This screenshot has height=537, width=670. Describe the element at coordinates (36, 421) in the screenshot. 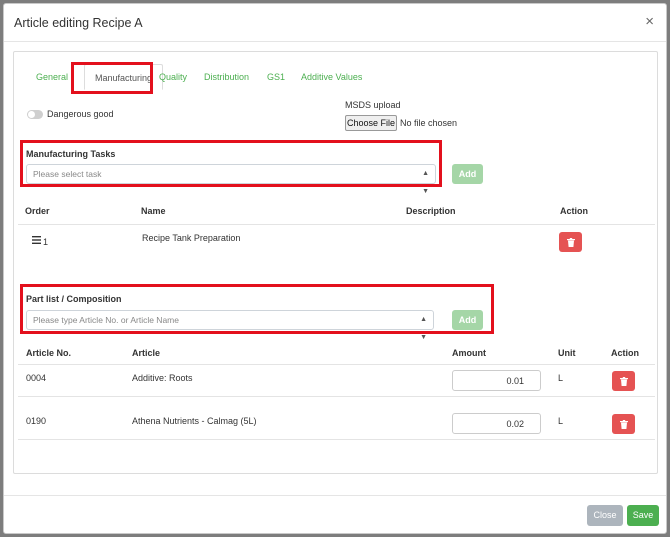

I see `article-no: 0190` at that location.